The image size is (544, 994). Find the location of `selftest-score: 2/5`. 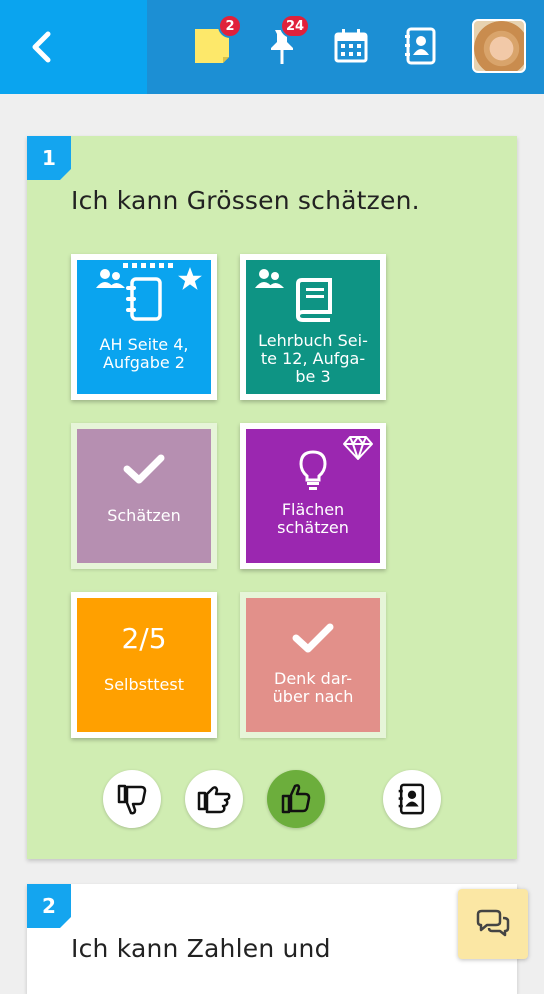

selftest-score: 2/5 is located at coordinates (144, 638).